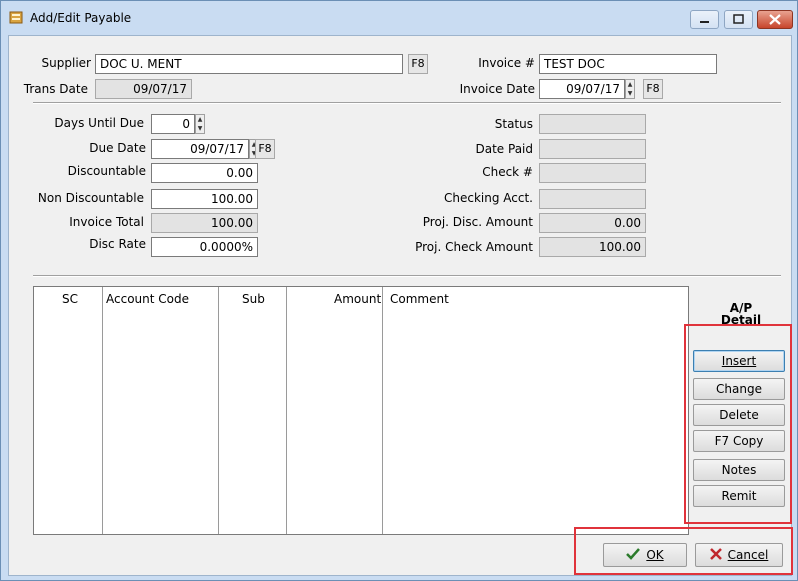  I want to click on due-date-input: 09/07/17, so click(200, 149).